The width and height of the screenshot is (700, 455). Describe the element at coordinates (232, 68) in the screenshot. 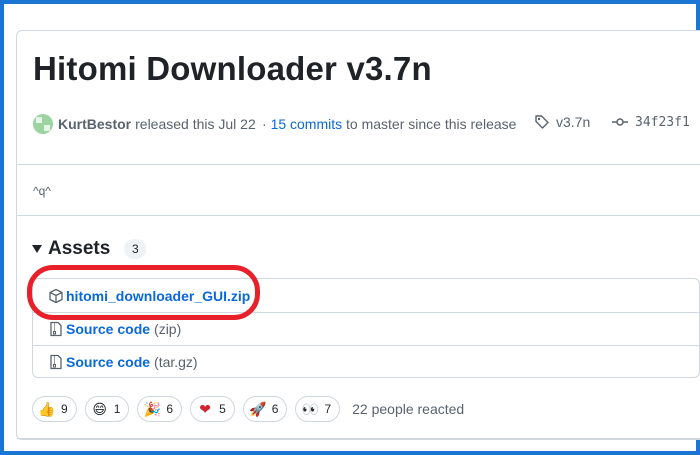

I see `release-title: Hitomi Downloader v3.7n` at that location.